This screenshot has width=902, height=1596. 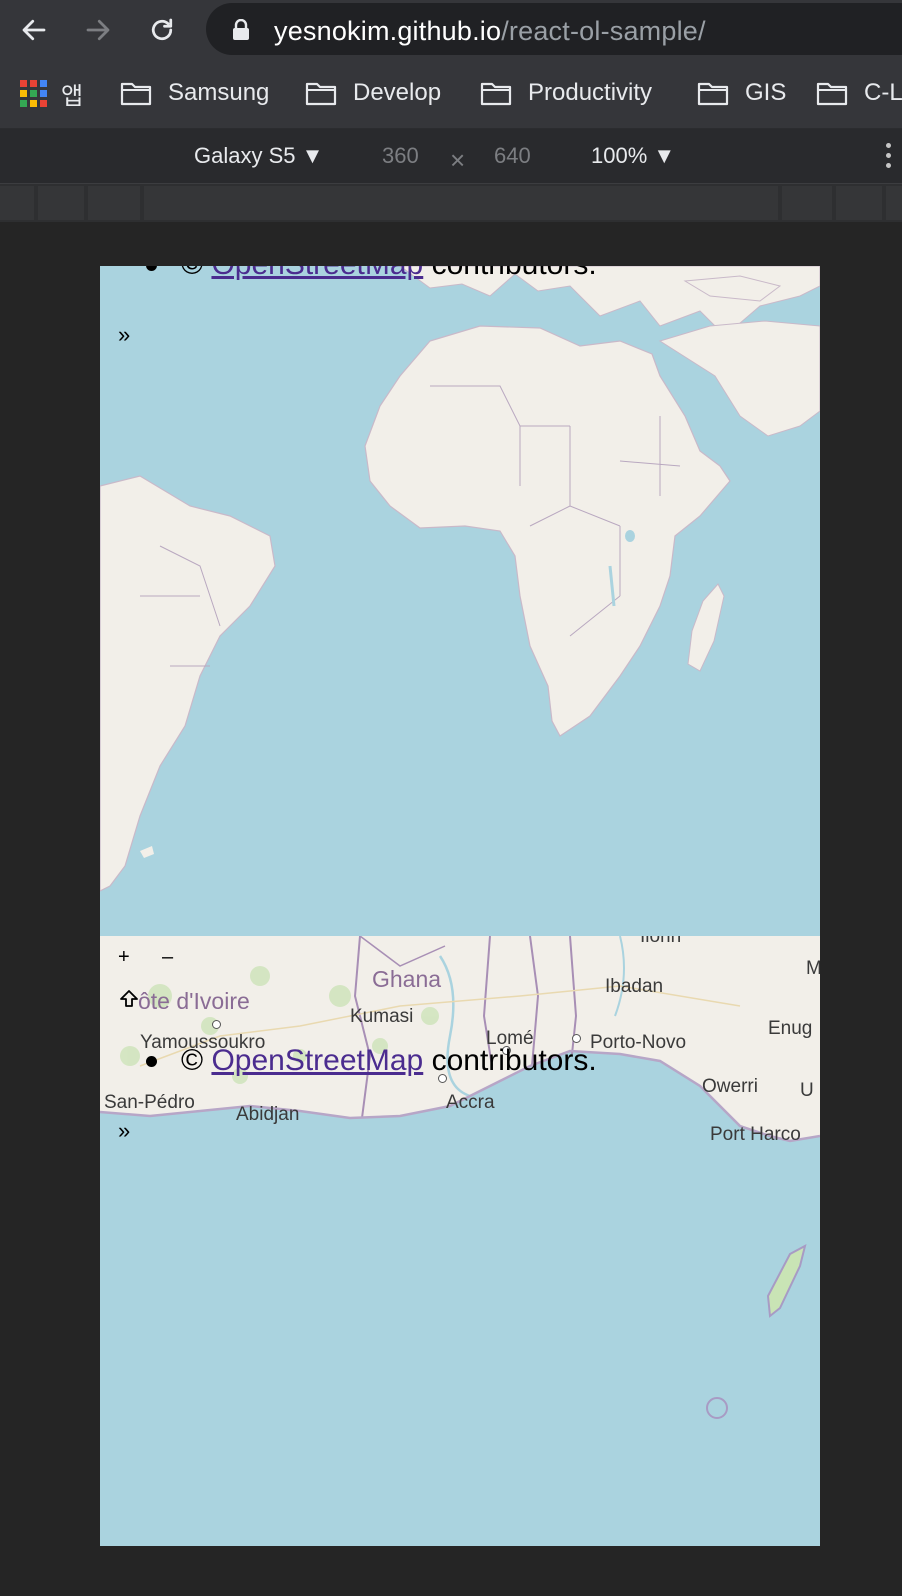 What do you see at coordinates (407, 979) in the screenshot?
I see `place-ghana: Ghana` at bounding box center [407, 979].